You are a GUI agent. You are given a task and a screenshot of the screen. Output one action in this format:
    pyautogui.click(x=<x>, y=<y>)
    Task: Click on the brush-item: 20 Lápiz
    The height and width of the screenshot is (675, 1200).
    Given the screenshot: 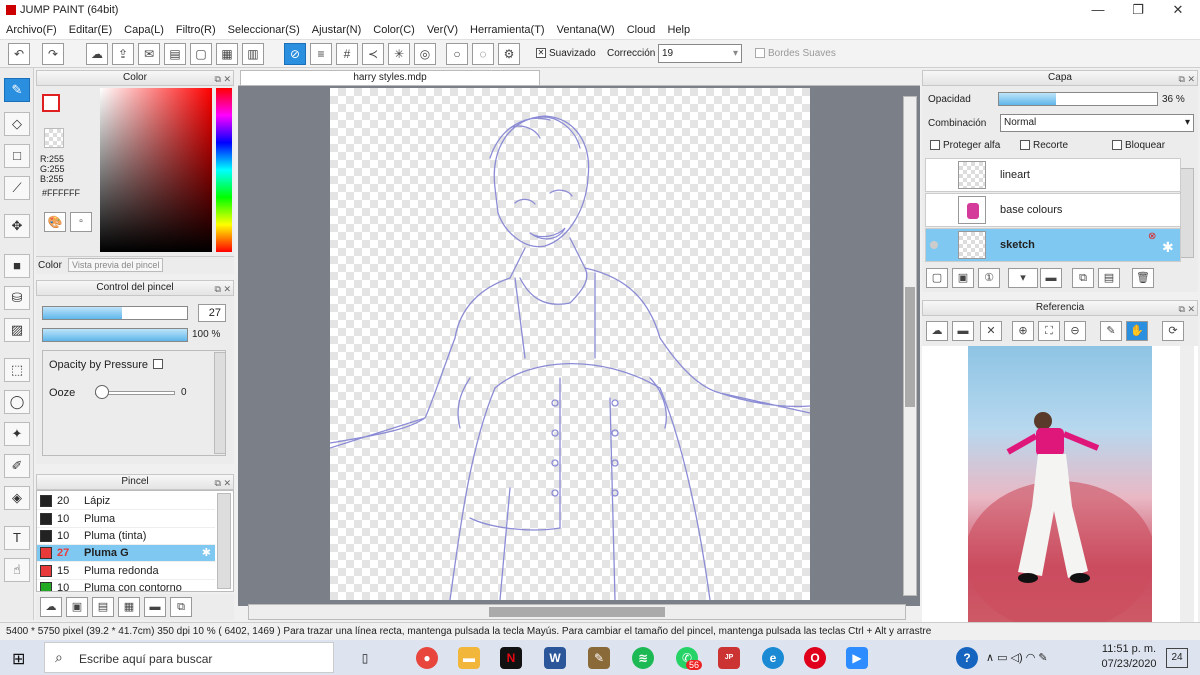 What is the action you would take?
    pyautogui.click(x=126, y=501)
    